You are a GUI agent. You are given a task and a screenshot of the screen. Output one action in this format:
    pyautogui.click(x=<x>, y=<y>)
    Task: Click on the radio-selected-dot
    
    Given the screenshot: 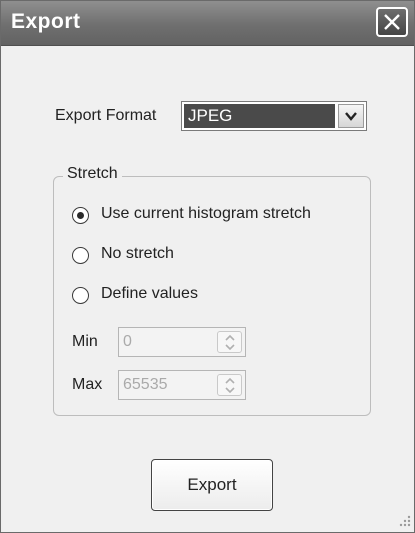 What is the action you would take?
    pyautogui.click(x=80, y=215)
    